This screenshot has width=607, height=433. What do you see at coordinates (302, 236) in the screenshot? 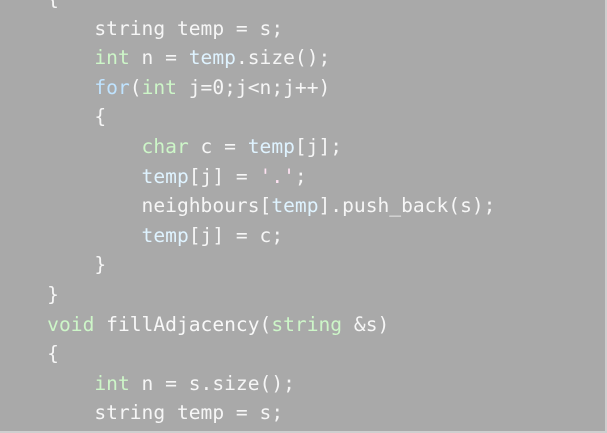
I see `code-line: temp[j] = c;` at bounding box center [302, 236].